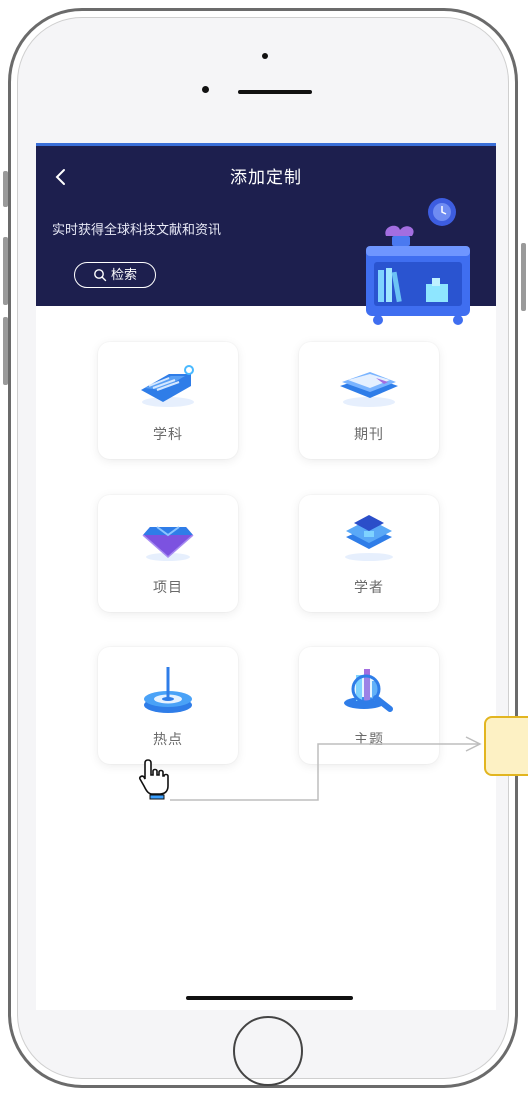  I want to click on page-subtitle: 实时获得全球科技文献和资讯, so click(137, 230).